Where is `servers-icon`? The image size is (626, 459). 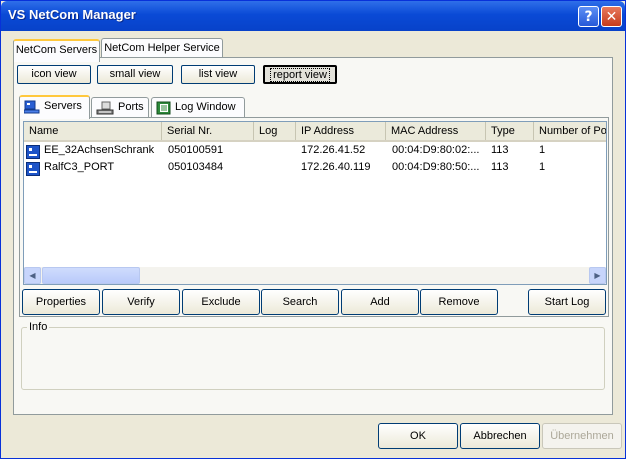 servers-icon is located at coordinates (31, 108).